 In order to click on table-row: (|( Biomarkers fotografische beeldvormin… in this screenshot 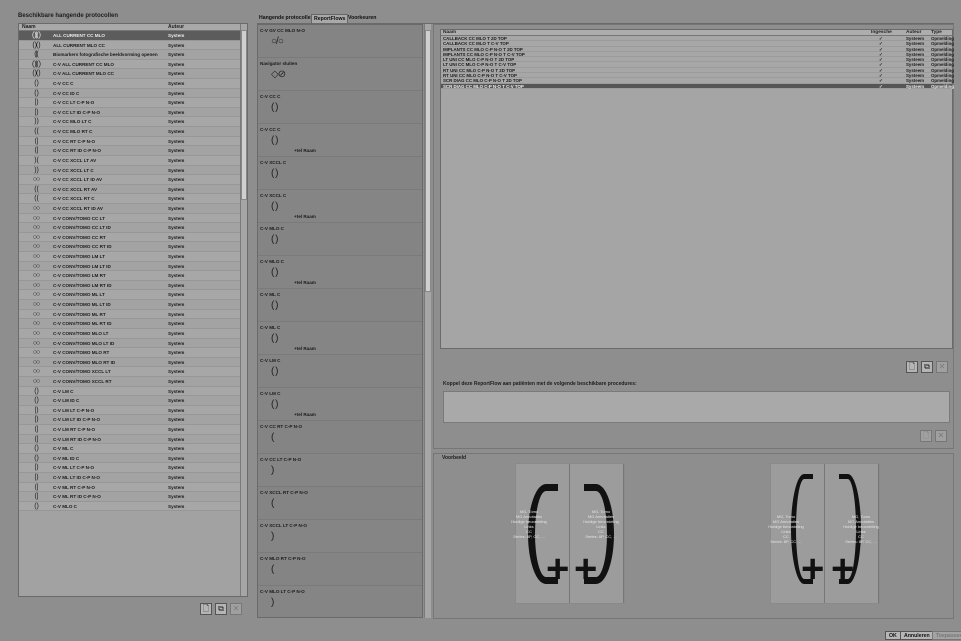, I will do `click(133, 55)`.